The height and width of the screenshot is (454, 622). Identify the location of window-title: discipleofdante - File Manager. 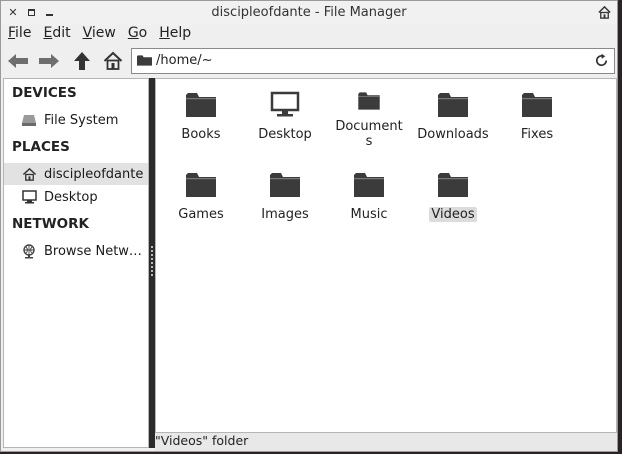
(309, 12).